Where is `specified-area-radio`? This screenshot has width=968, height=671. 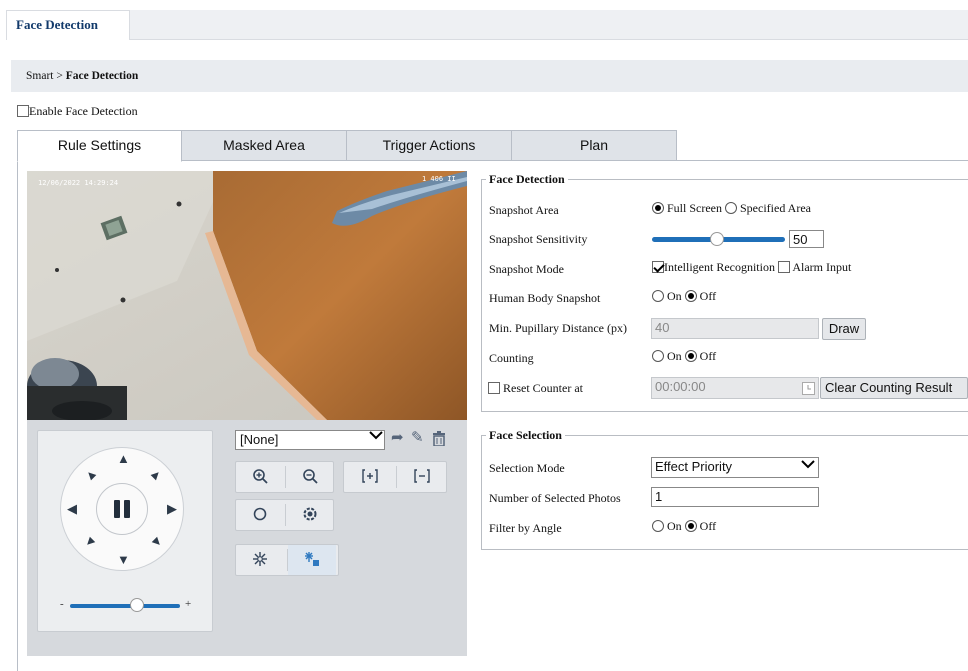 specified-area-radio is located at coordinates (731, 208).